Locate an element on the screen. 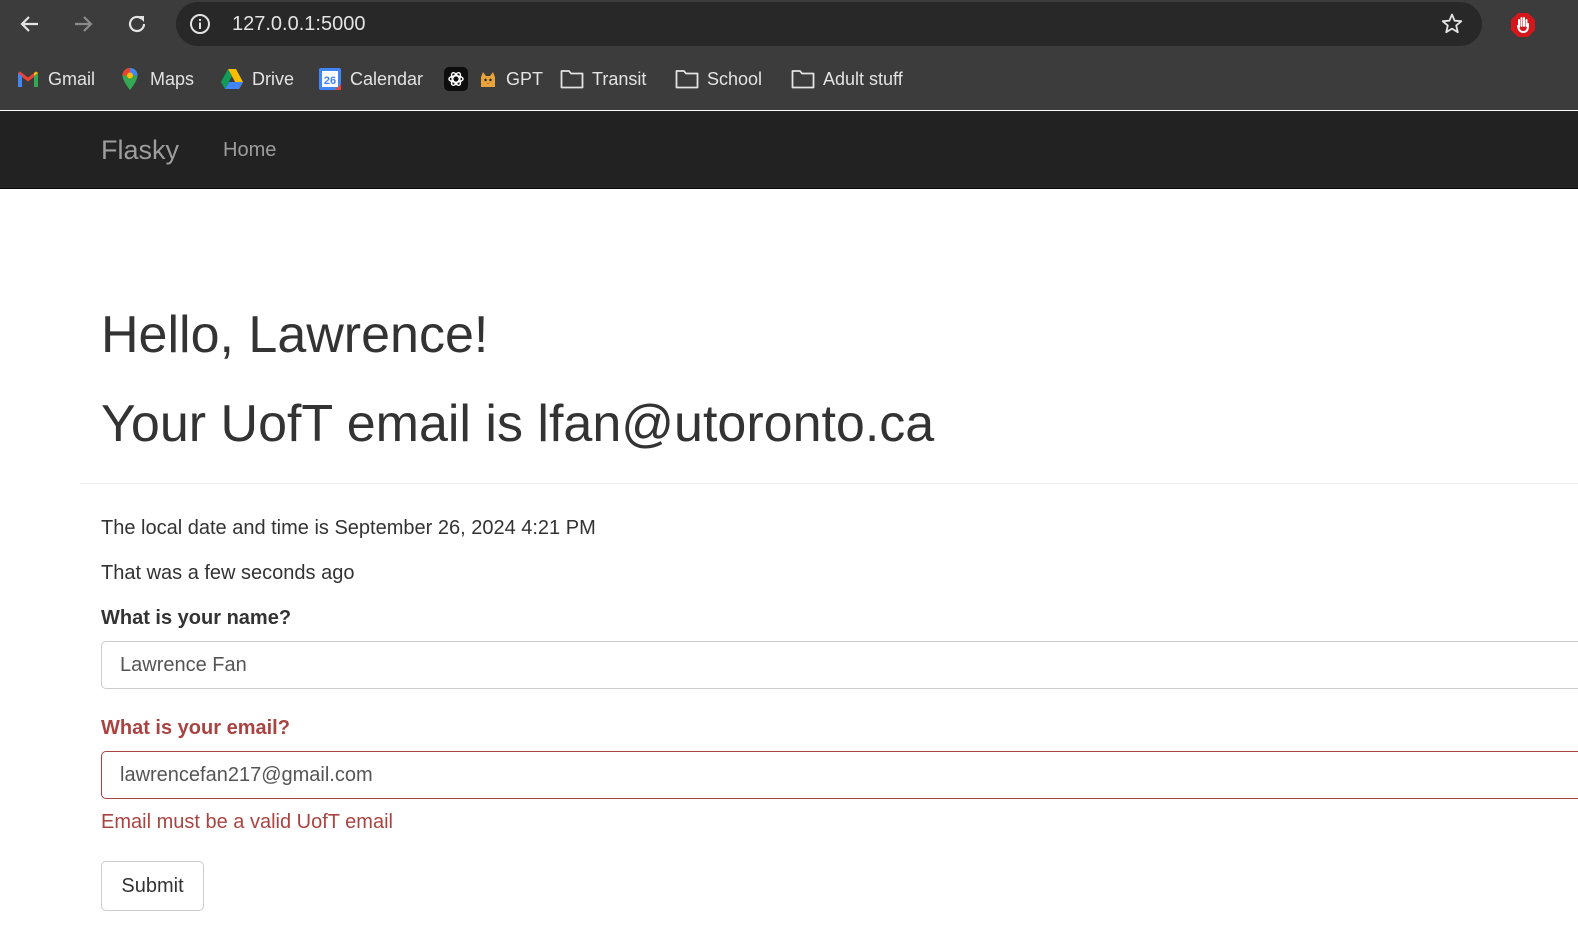 The image size is (1578, 937). email-heading: Your UofT email is lfan@utoronto.ca is located at coordinates (518, 424).